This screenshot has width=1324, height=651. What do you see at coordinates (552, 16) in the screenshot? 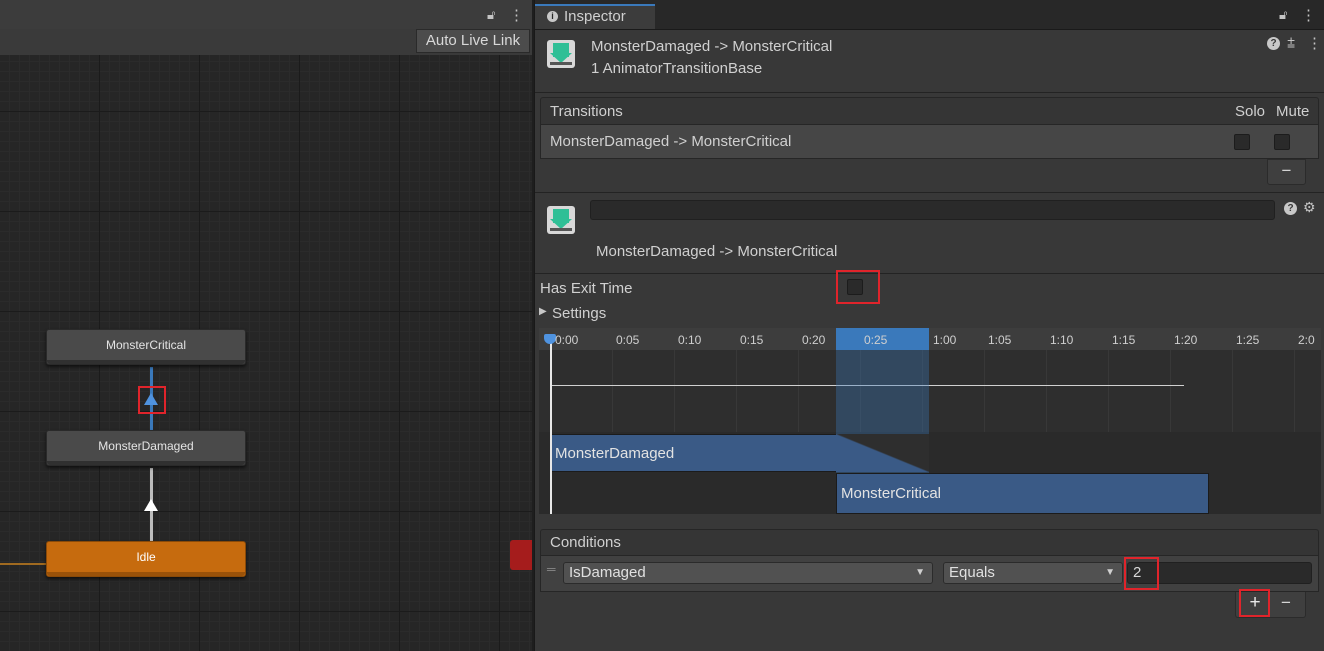
I see `info-icon: i` at bounding box center [552, 16].